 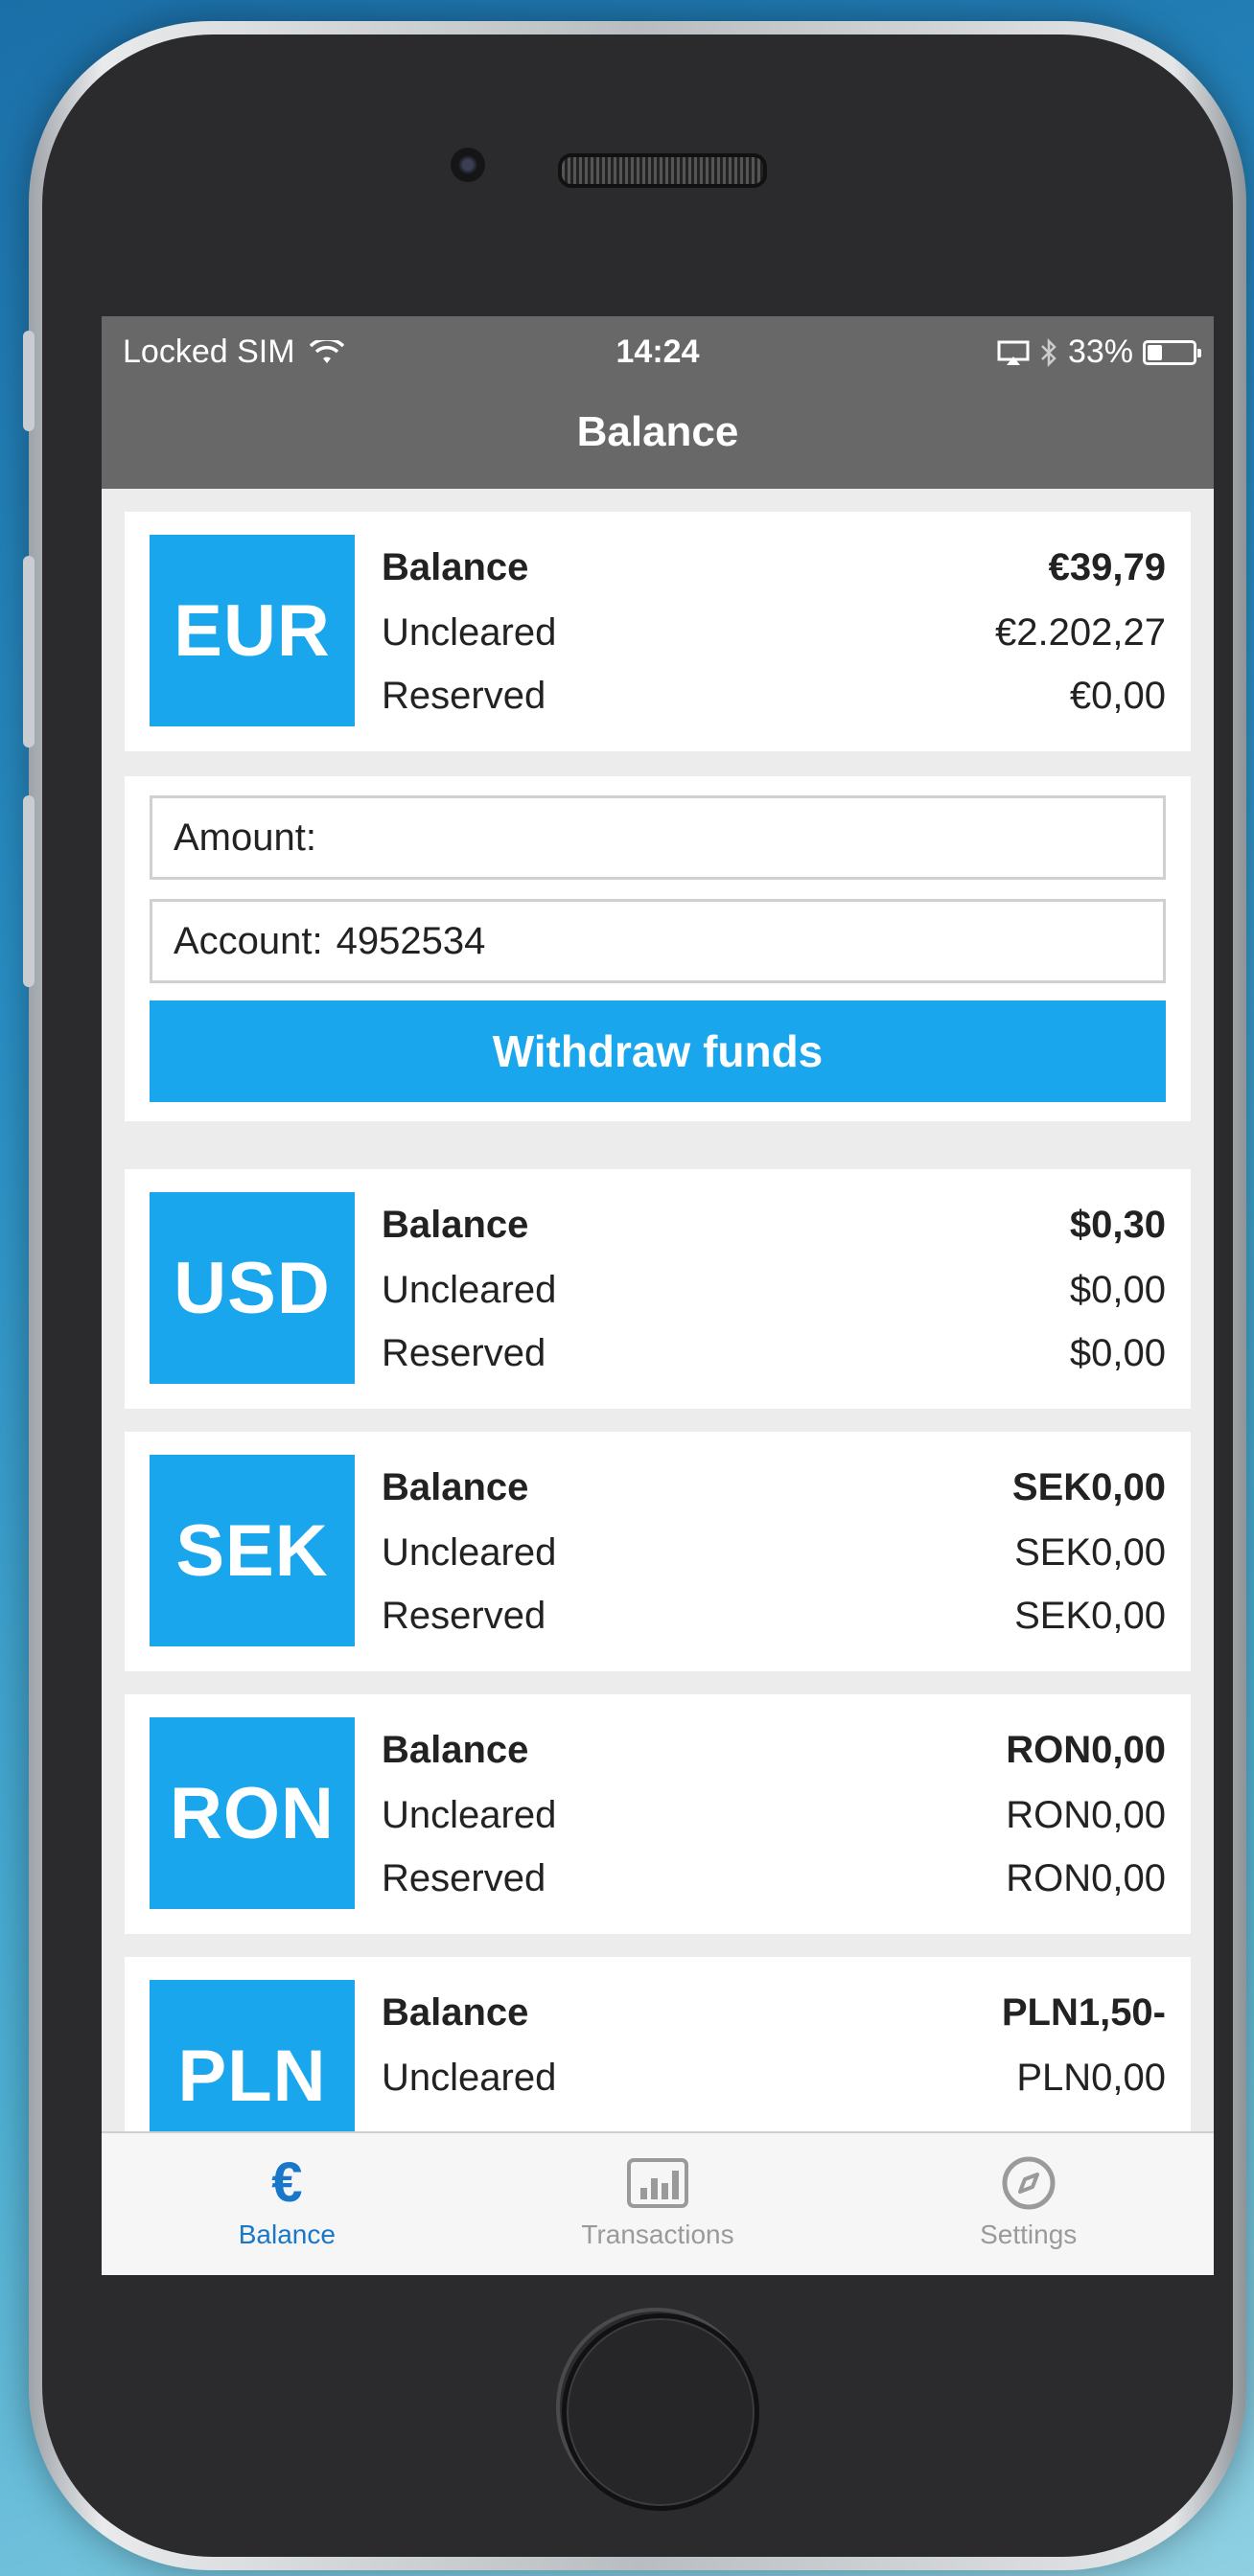 What do you see at coordinates (252, 1813) in the screenshot?
I see `currency-badge: RON` at bounding box center [252, 1813].